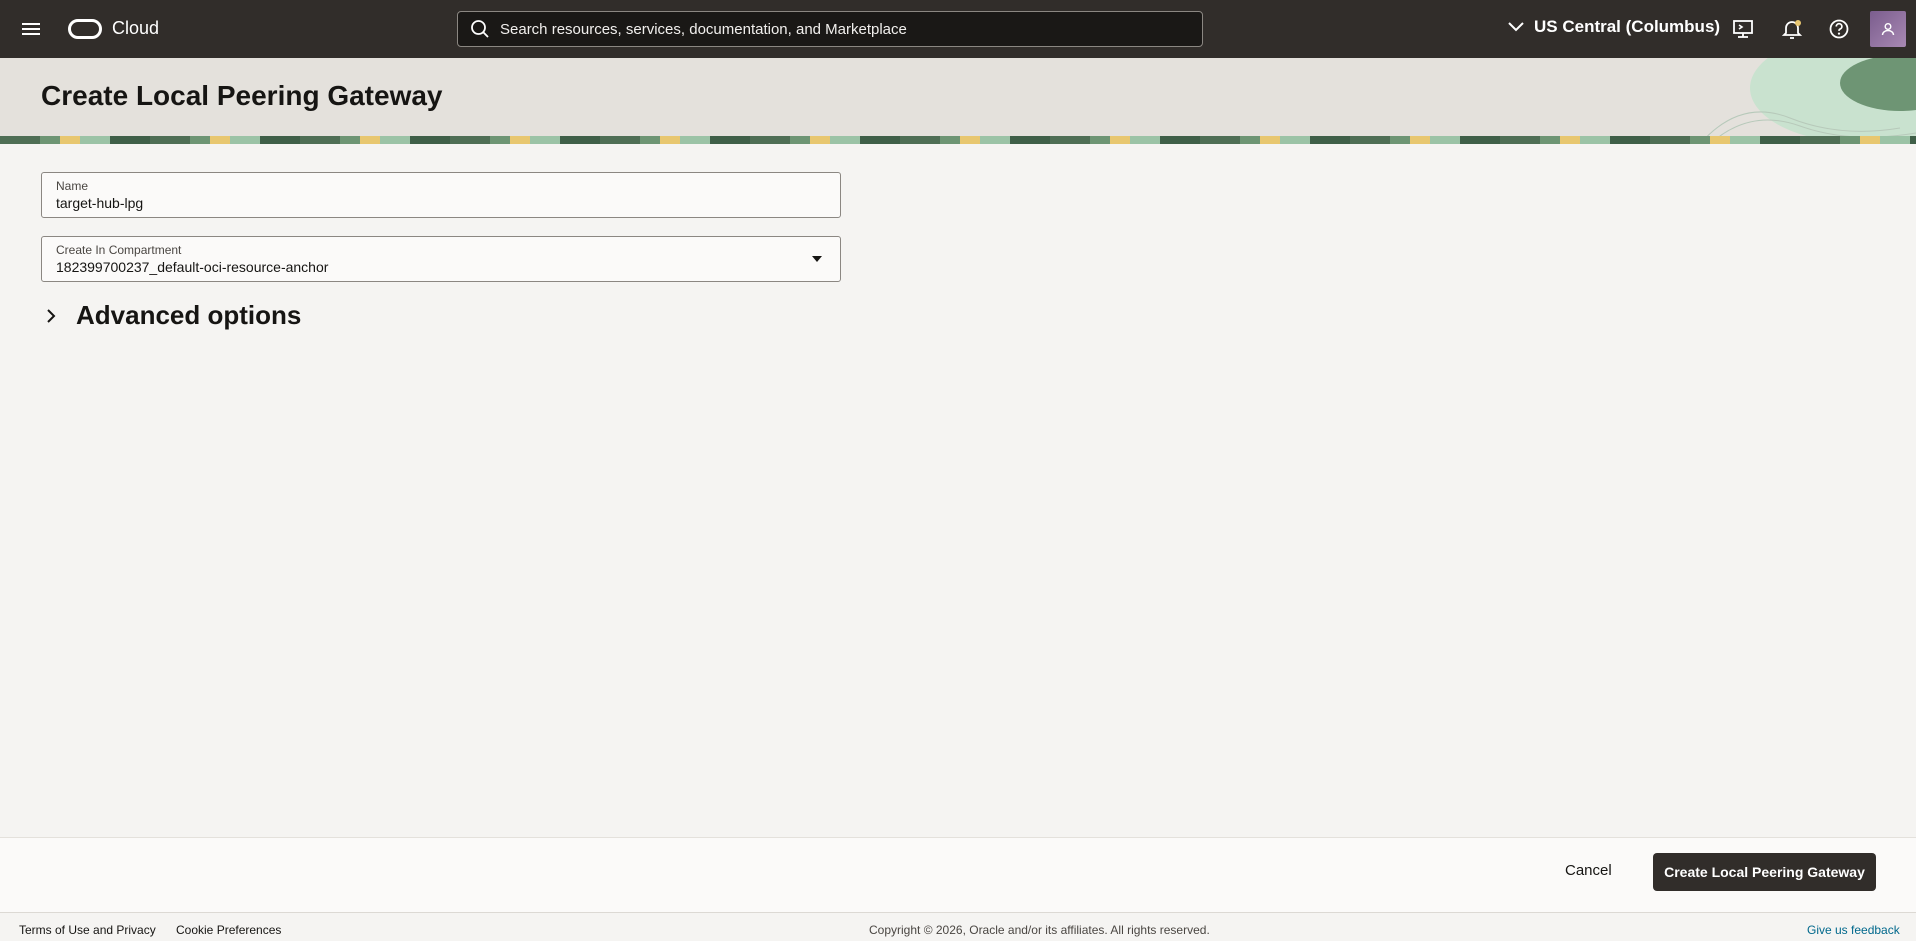 The height and width of the screenshot is (941, 1916). I want to click on decorative-banner-strip, so click(958, 140).